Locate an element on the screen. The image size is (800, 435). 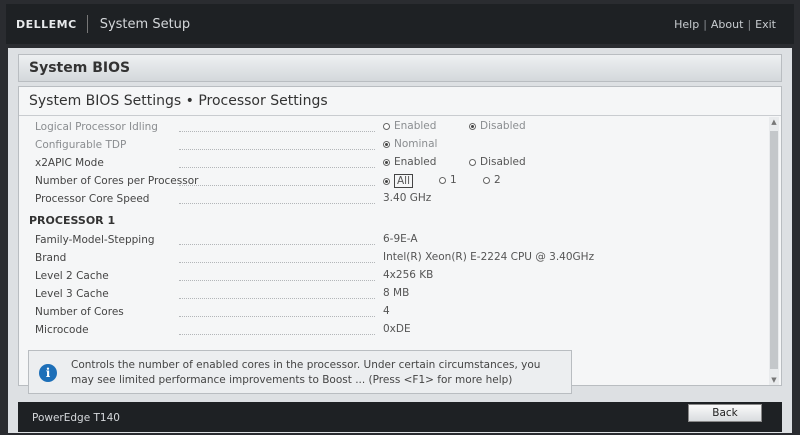
info-row-family-model-stepping: Family-Model-Stepping 6-9E-A is located at coordinates (394, 241).